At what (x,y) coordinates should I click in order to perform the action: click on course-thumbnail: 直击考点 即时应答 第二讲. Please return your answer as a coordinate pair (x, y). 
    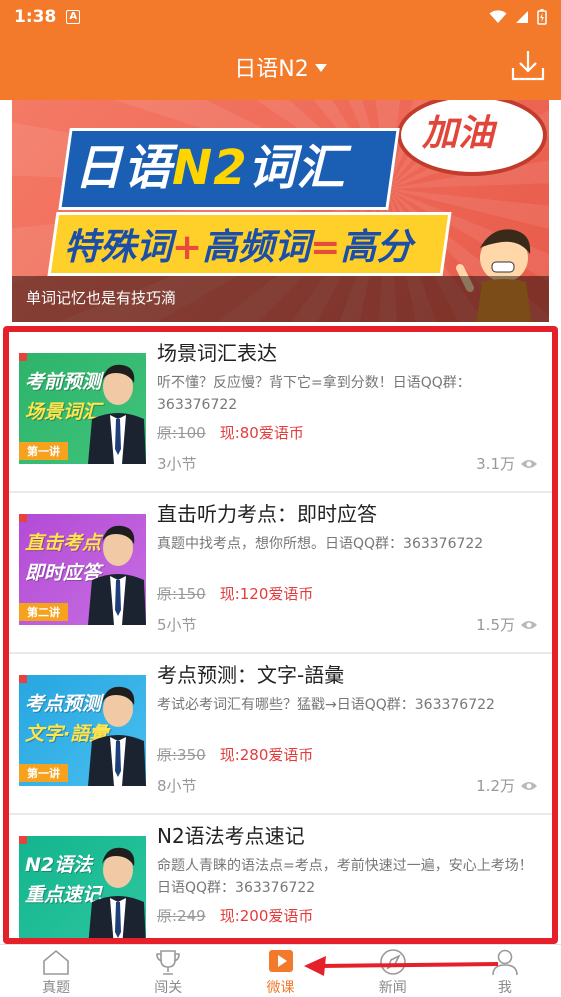
    Looking at the image, I should click on (82, 569).